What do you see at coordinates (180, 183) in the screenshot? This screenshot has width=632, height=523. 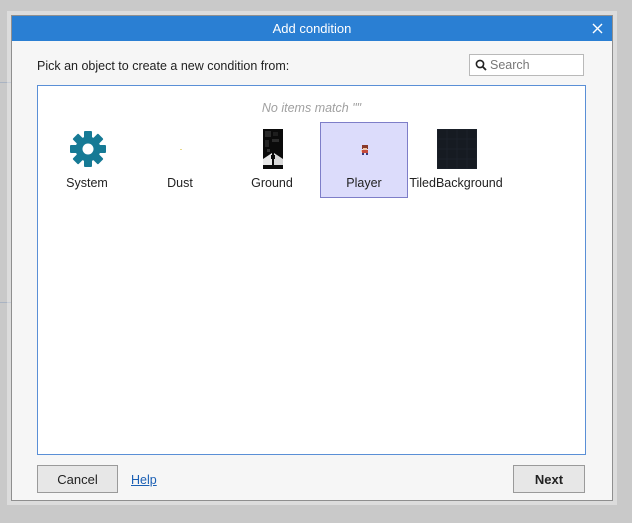 I see `object-label: Dust` at bounding box center [180, 183].